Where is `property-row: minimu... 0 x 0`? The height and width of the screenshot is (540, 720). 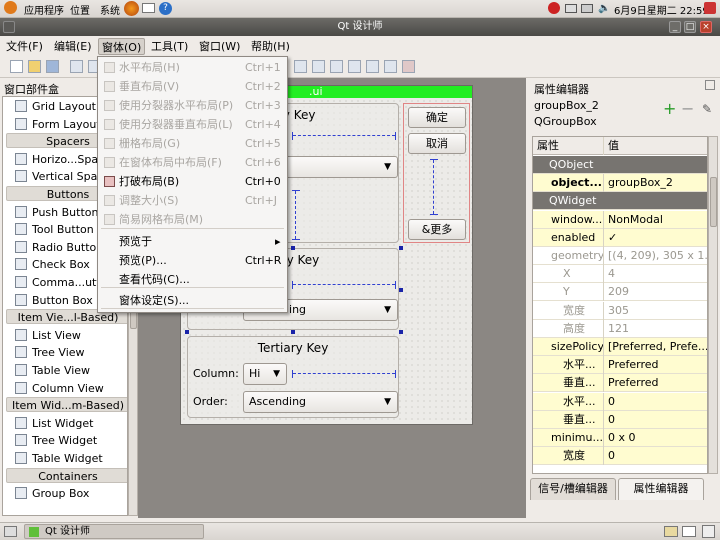 property-row: minimu... 0 x 0 is located at coordinates (620, 438).